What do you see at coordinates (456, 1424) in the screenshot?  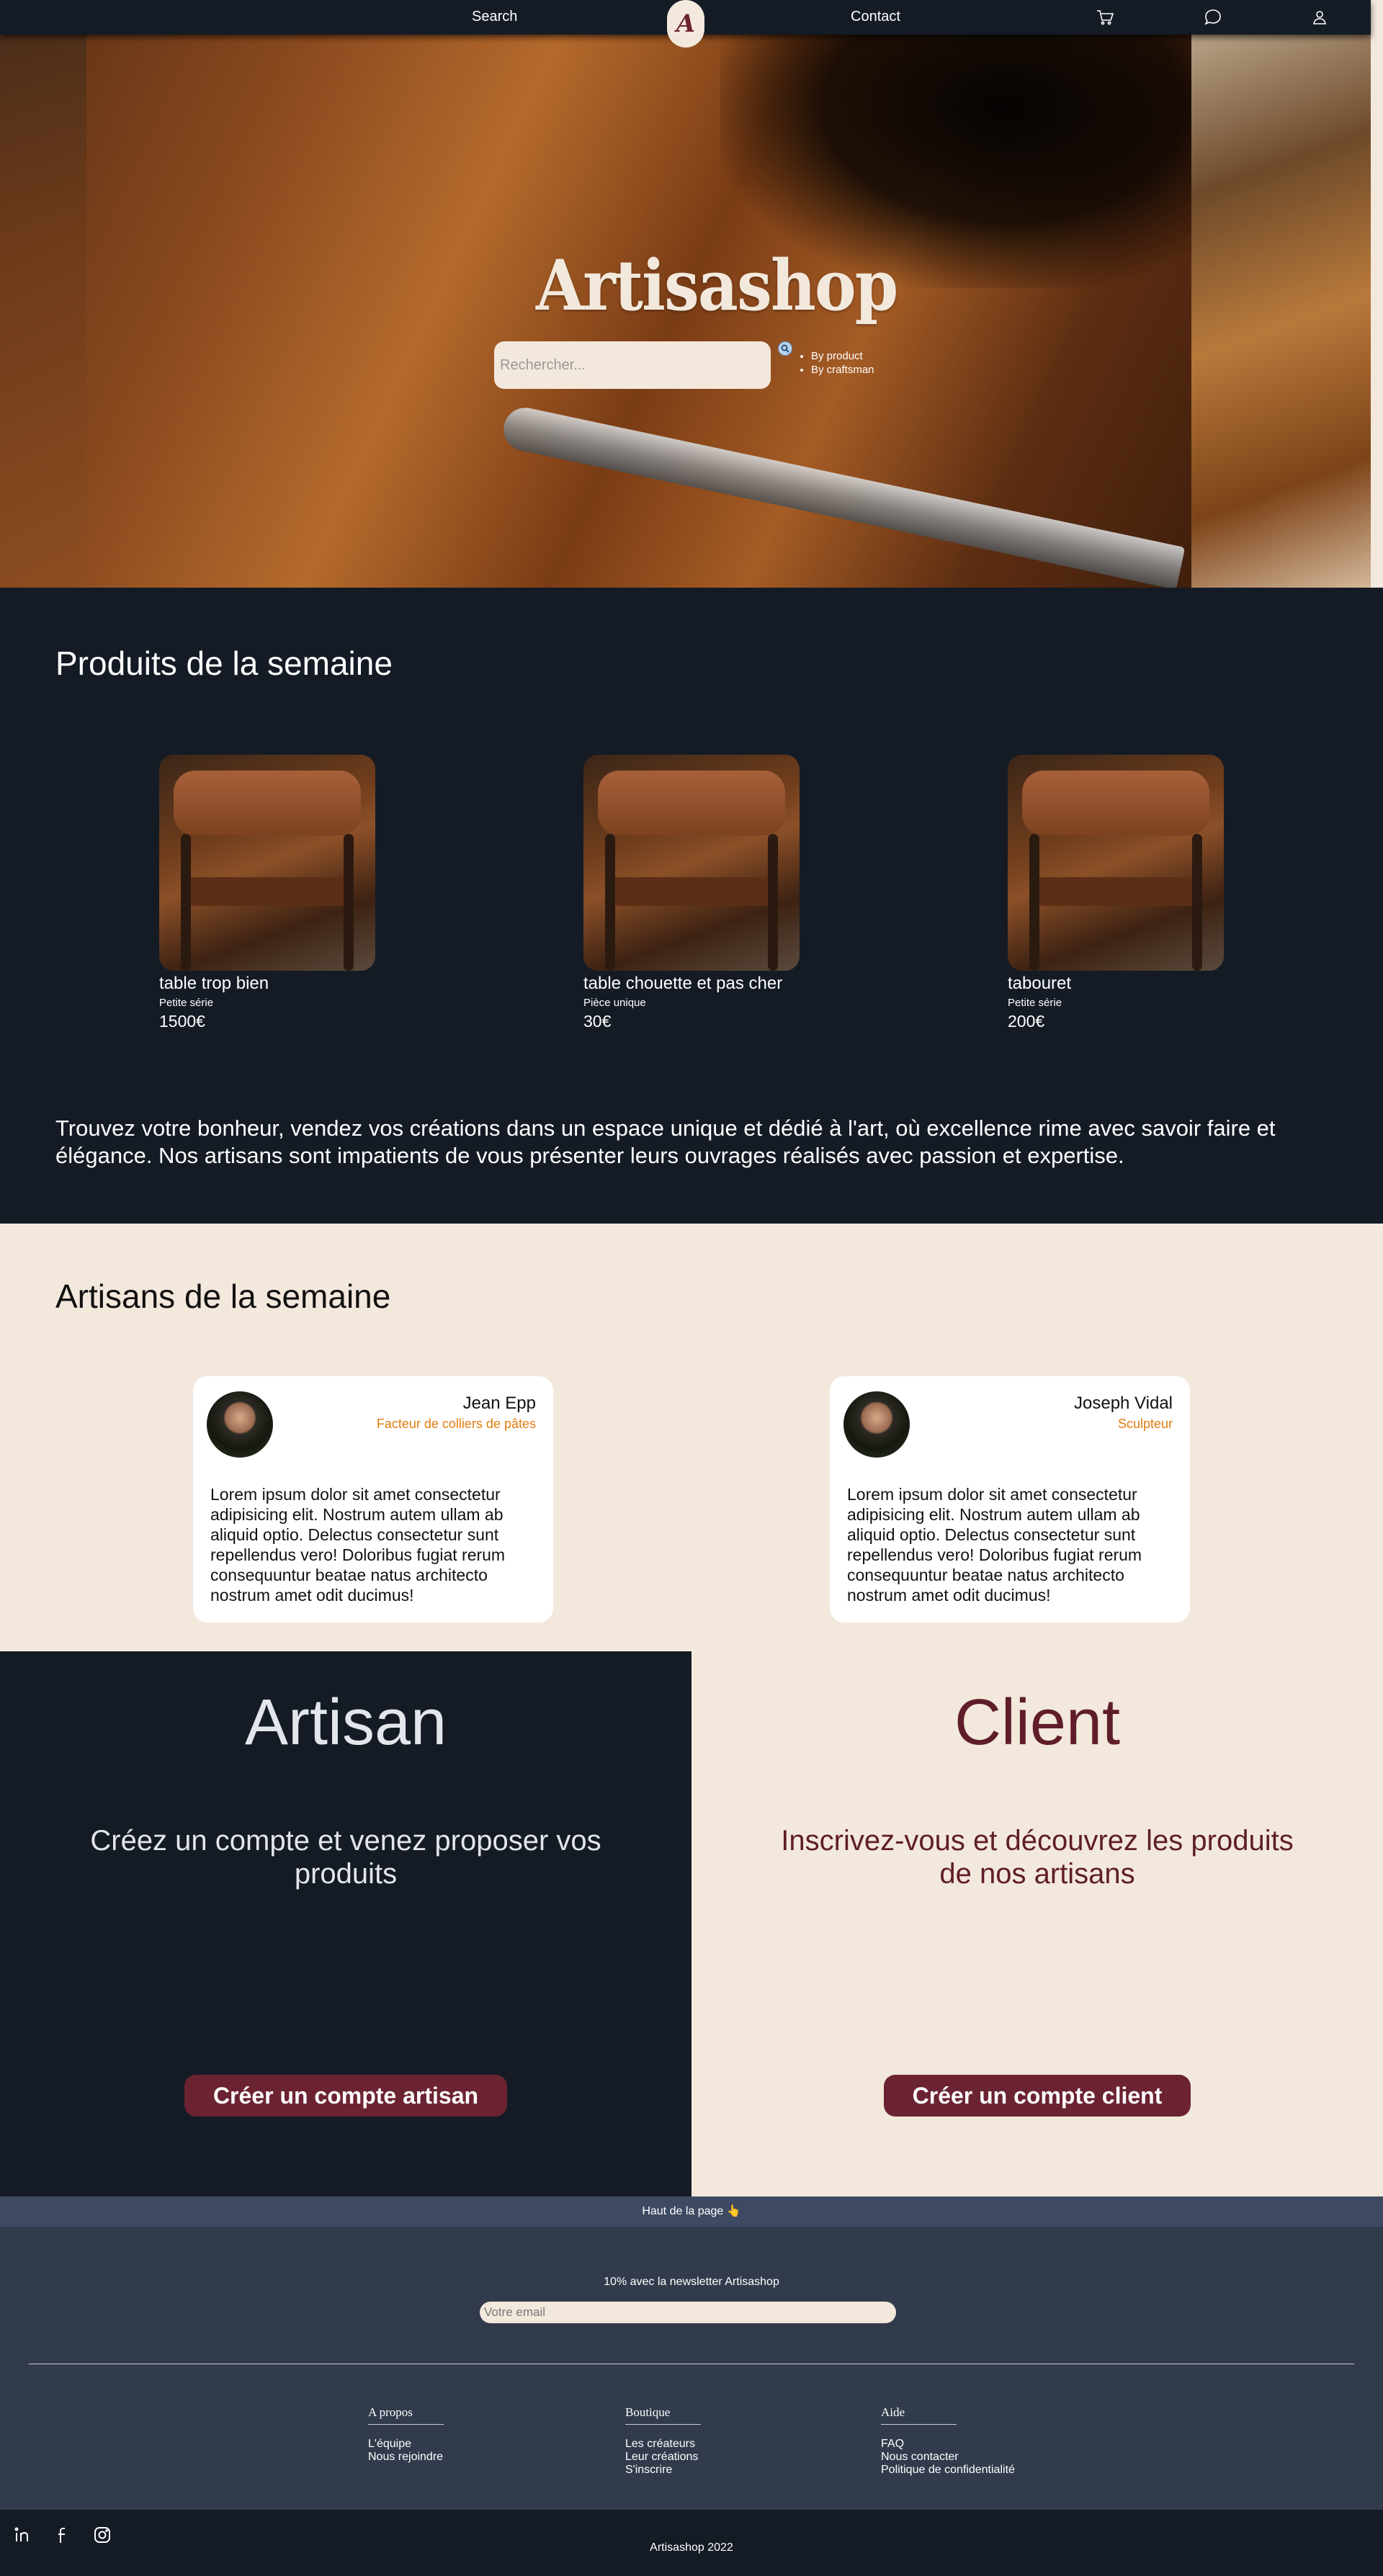 I see `artisan-role: Facteur de colliers de pâtes` at bounding box center [456, 1424].